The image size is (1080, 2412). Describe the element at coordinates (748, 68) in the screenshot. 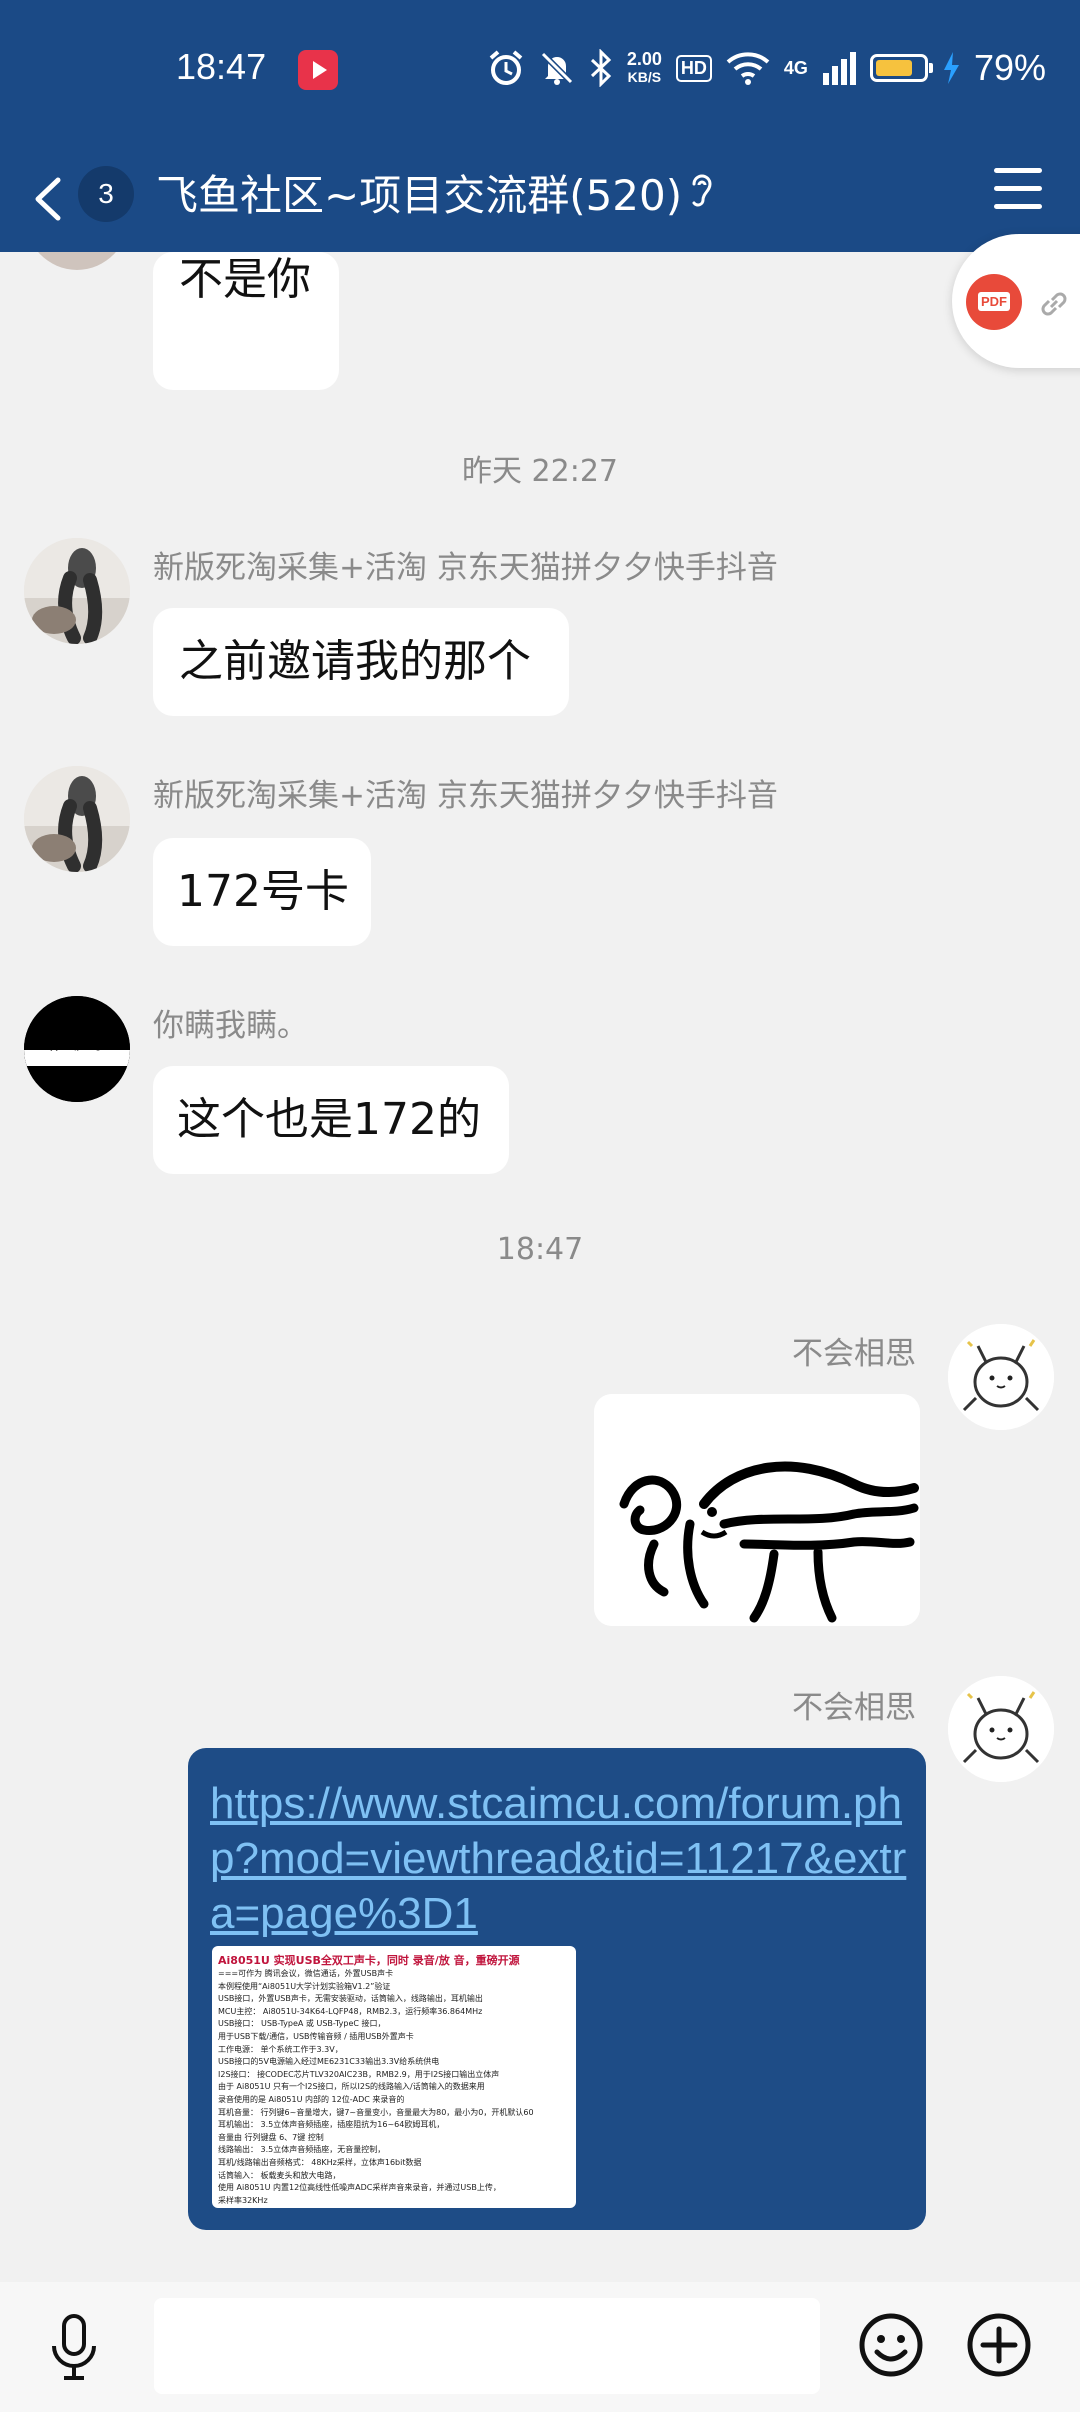

I see `wifi-icon` at that location.